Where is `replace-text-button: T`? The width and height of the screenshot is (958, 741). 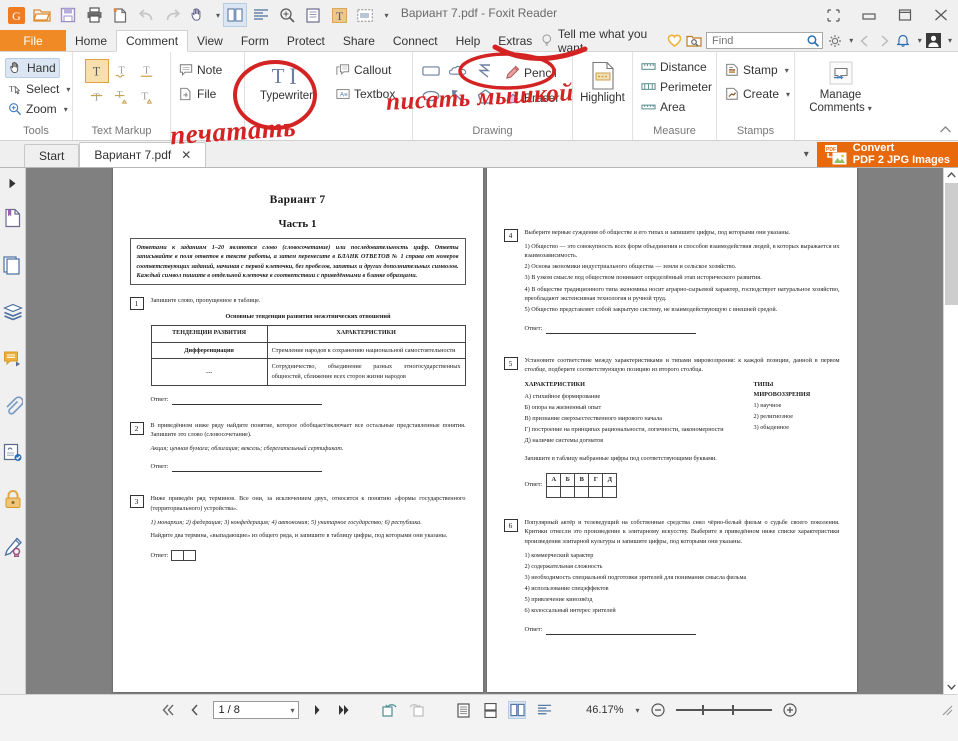 replace-text-button: T is located at coordinates (122, 96).